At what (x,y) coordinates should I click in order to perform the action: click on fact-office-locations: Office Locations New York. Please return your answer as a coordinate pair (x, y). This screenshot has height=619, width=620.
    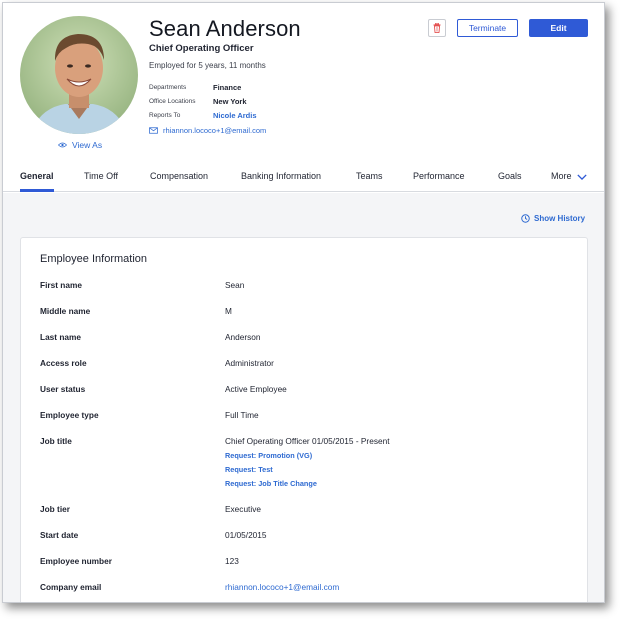
    Looking at the image, I should click on (202, 101).